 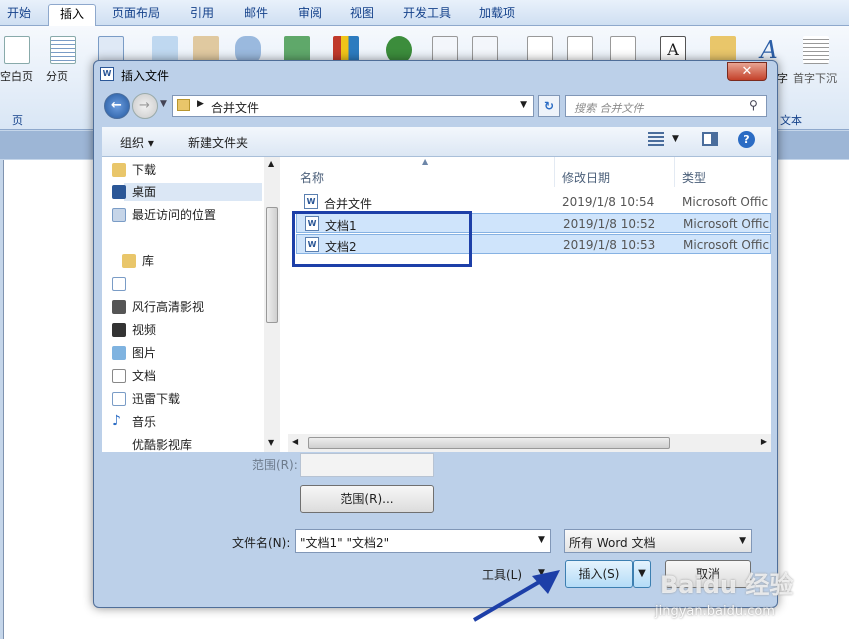 I want to click on tab-mailings: 邮件, so click(x=256, y=15).